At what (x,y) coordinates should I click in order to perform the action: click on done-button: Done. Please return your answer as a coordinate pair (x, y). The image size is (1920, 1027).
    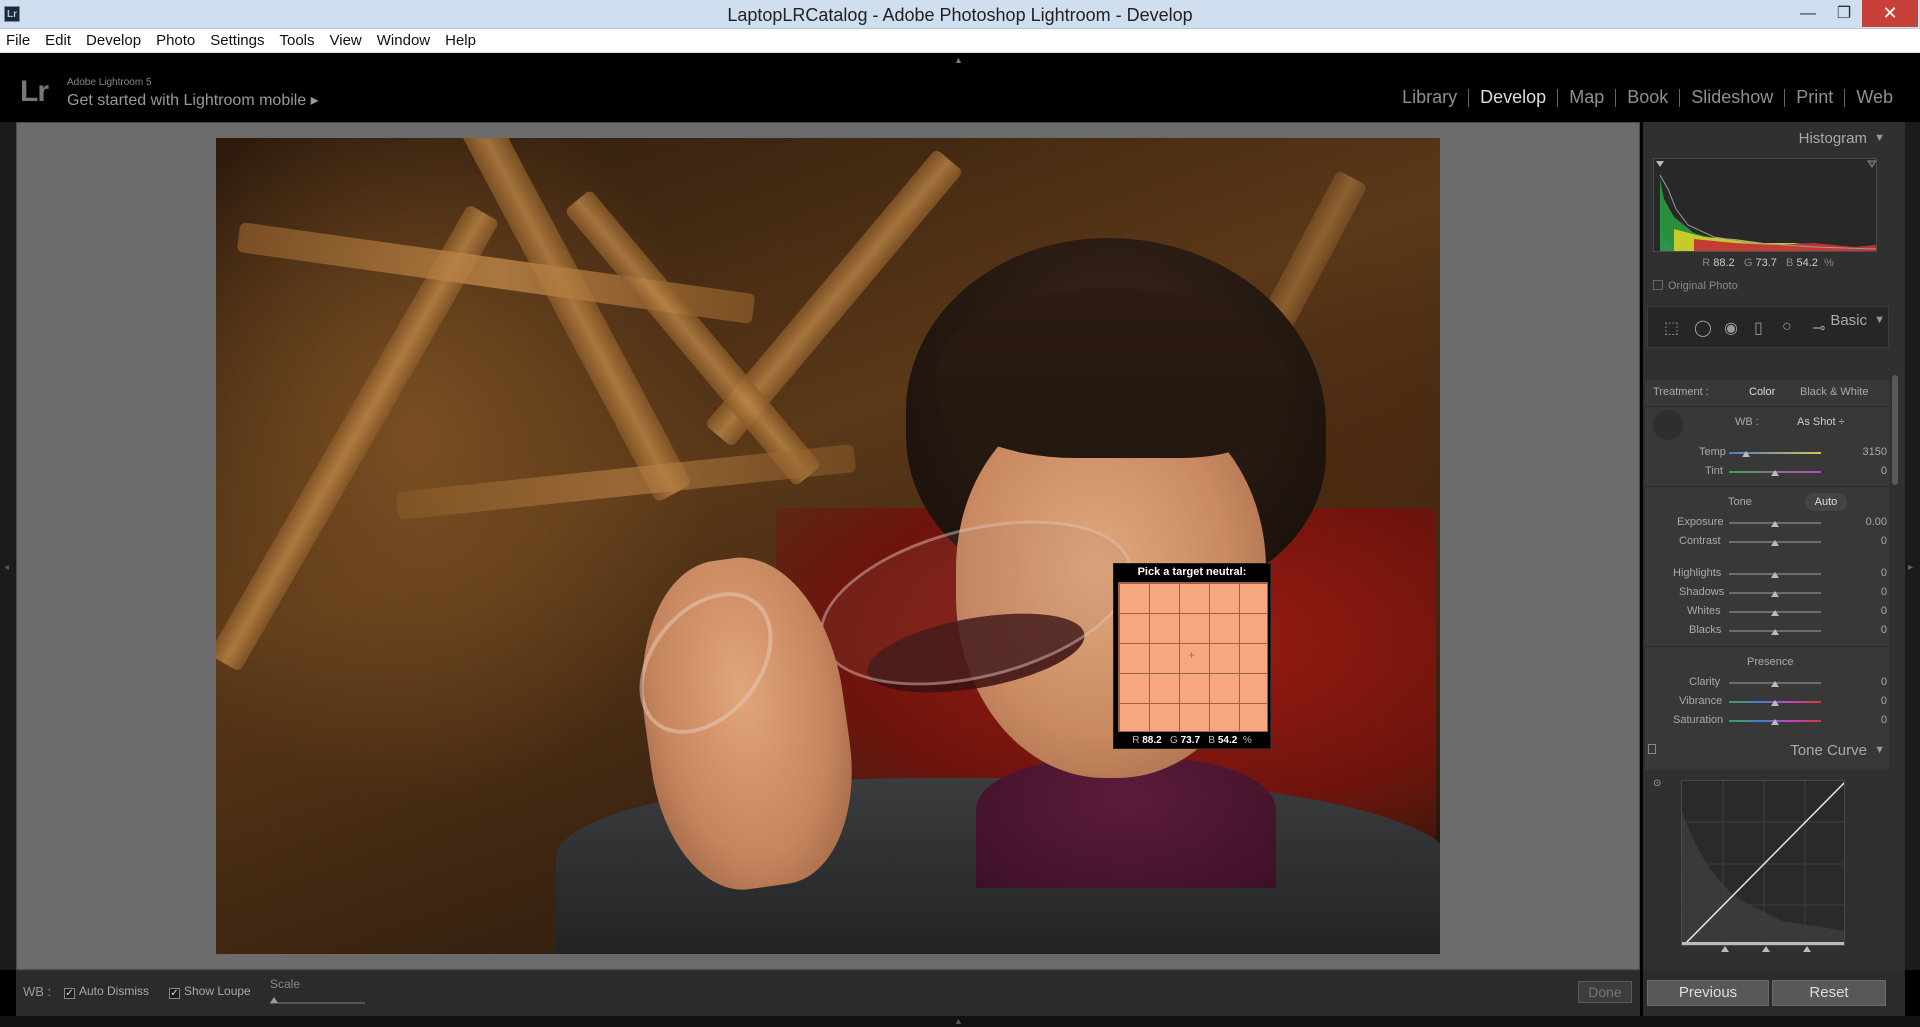
    Looking at the image, I should click on (1605, 992).